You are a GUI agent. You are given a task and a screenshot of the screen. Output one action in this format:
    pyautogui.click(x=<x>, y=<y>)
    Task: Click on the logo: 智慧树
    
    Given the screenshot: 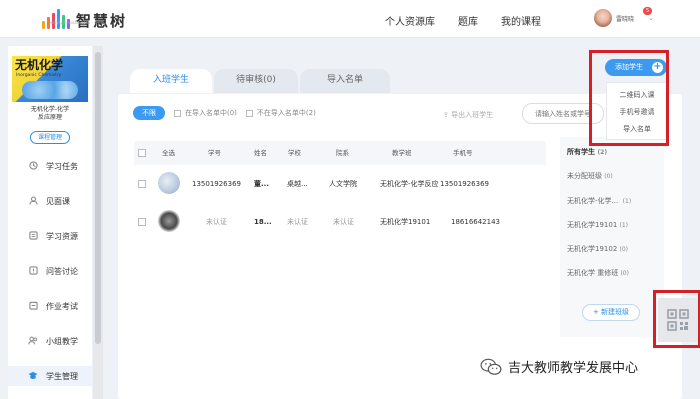 What is the action you would take?
    pyautogui.click(x=84, y=19)
    